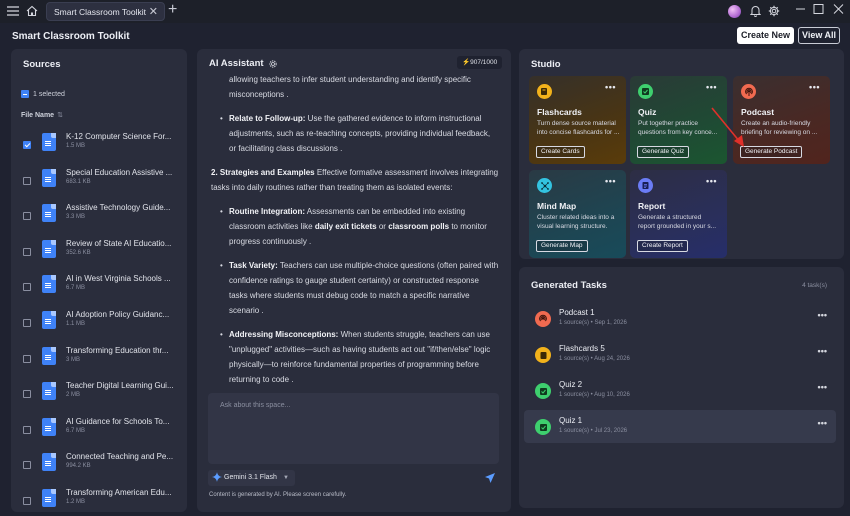  What do you see at coordinates (755, 11) in the screenshot?
I see `bell-icon` at bounding box center [755, 11].